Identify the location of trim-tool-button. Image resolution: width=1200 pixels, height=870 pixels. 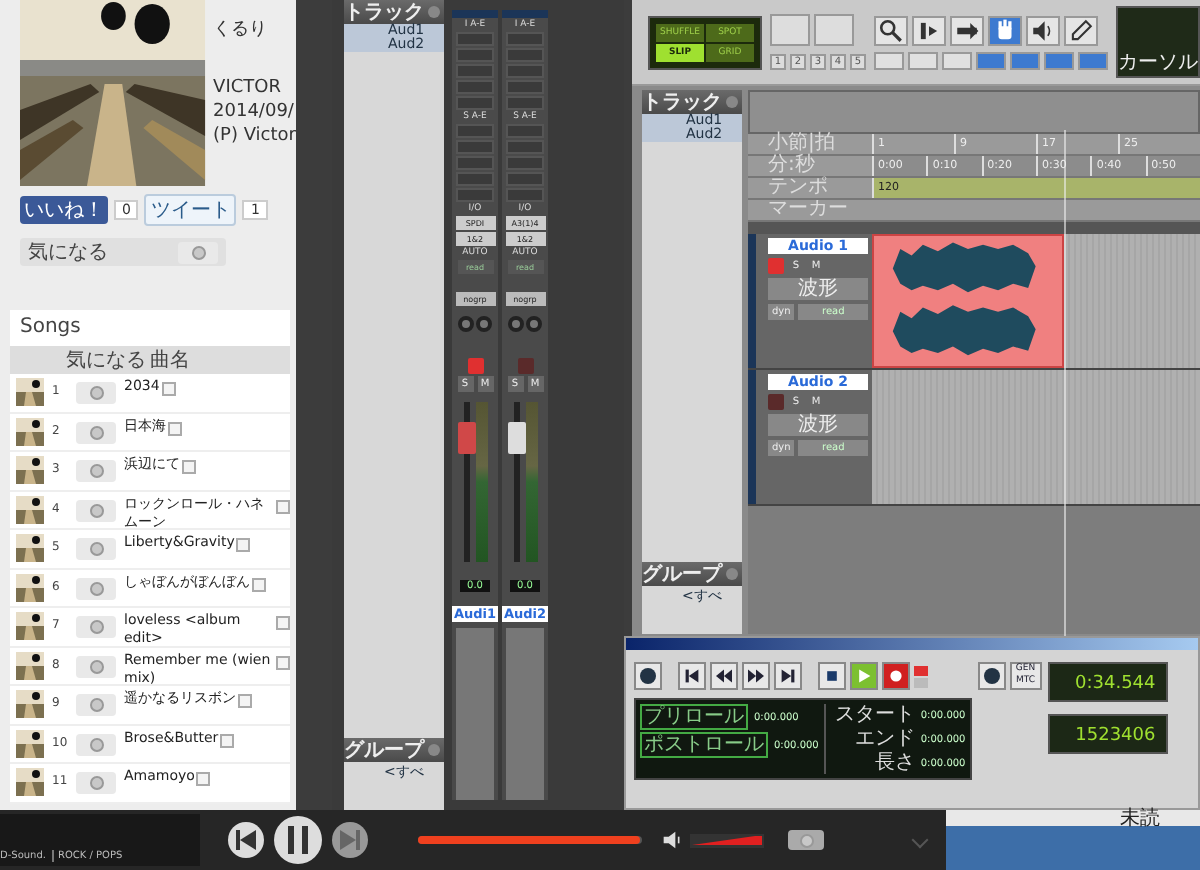
(929, 30).